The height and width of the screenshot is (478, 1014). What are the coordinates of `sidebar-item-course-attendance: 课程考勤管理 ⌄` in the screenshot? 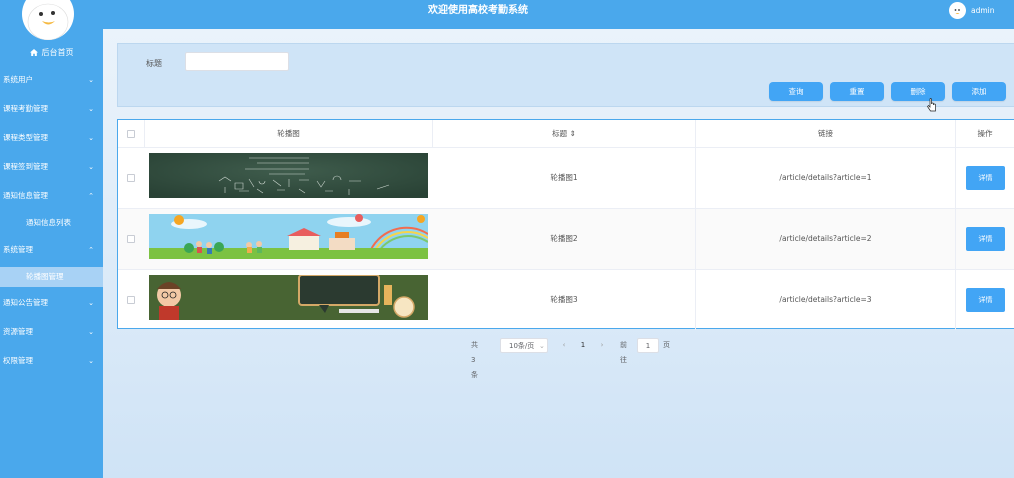 It's located at (51, 109).